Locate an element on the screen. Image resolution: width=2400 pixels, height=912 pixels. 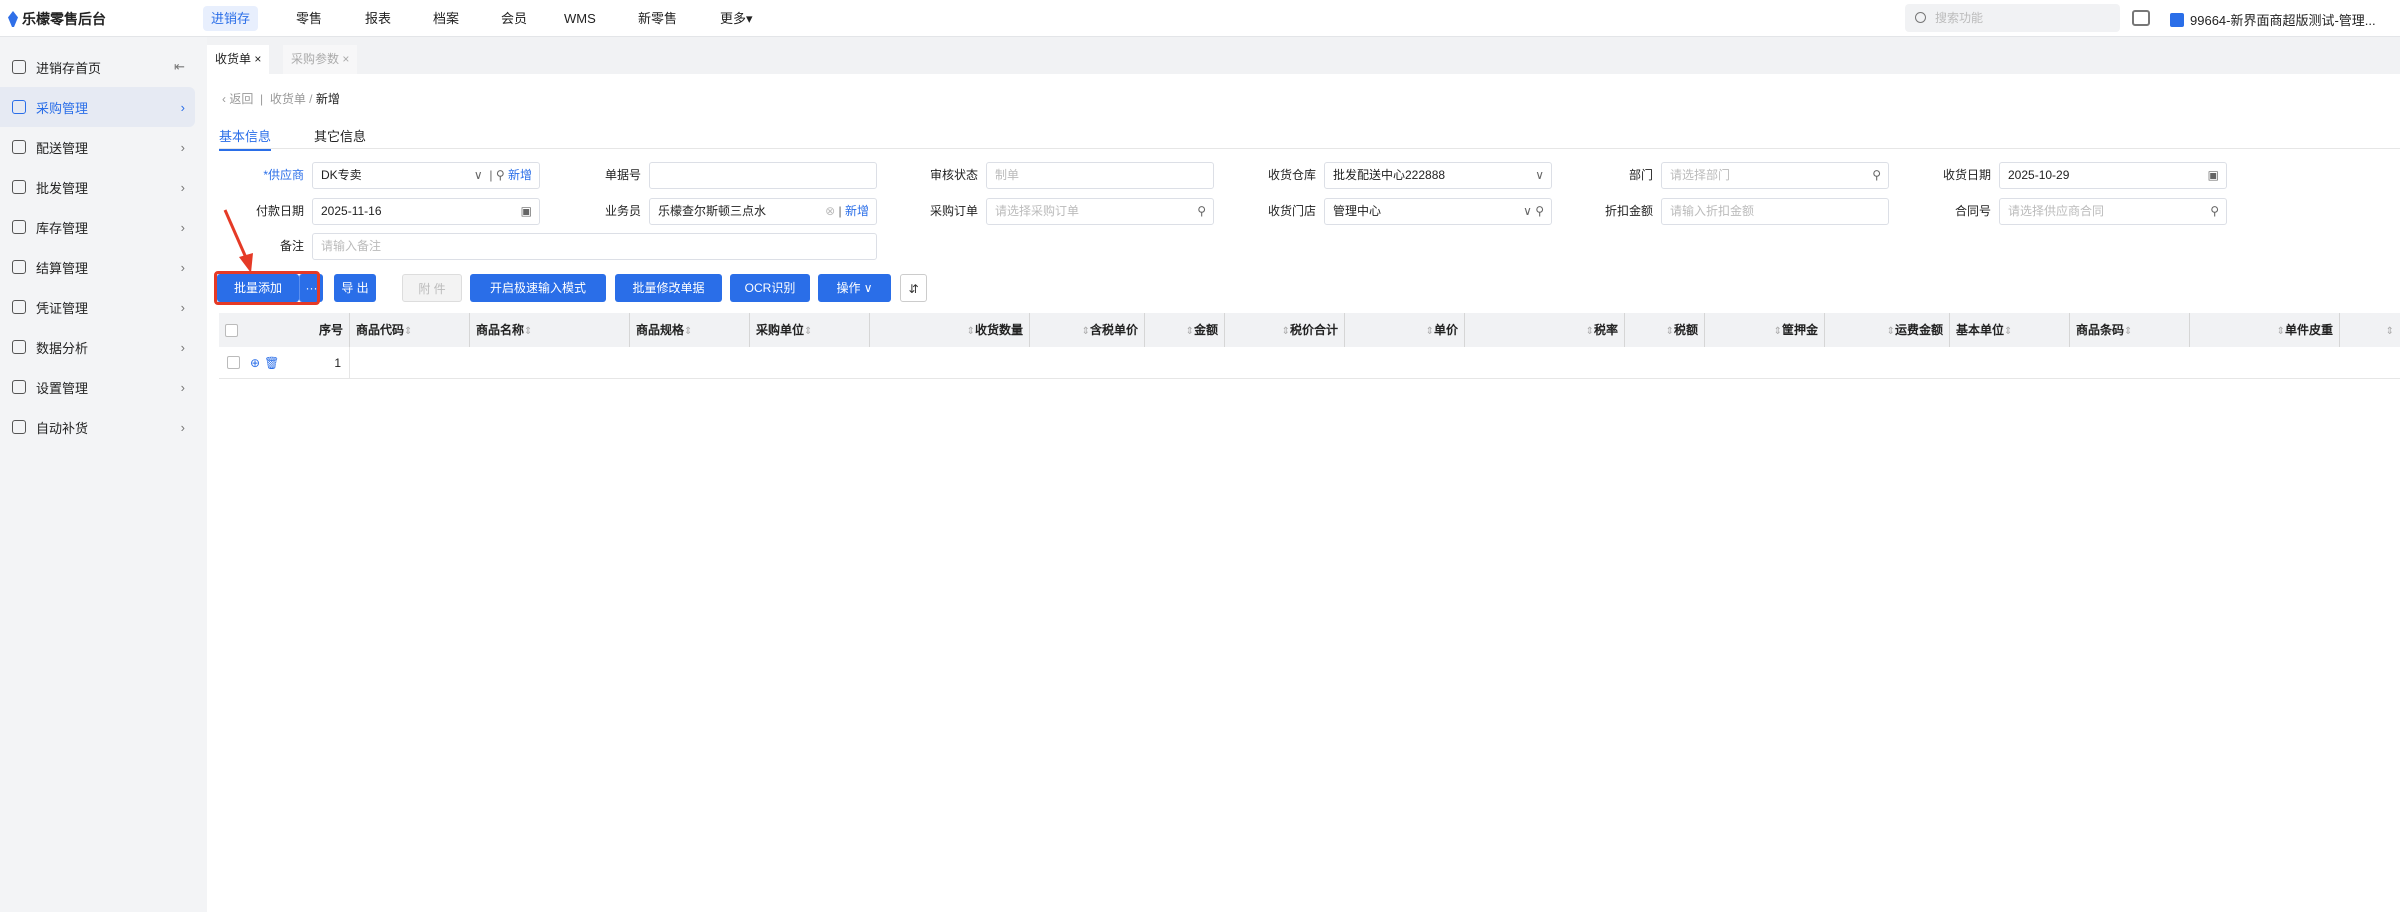
column-header: 商品代码⇕ is located at coordinates (410, 330).